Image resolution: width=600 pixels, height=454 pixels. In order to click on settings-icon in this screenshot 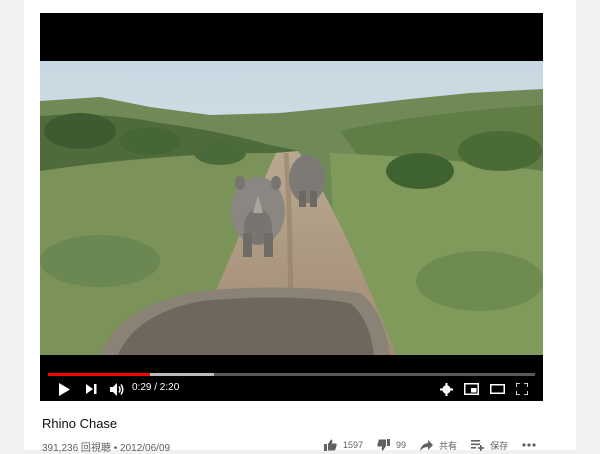, I will do `click(446, 389)`.